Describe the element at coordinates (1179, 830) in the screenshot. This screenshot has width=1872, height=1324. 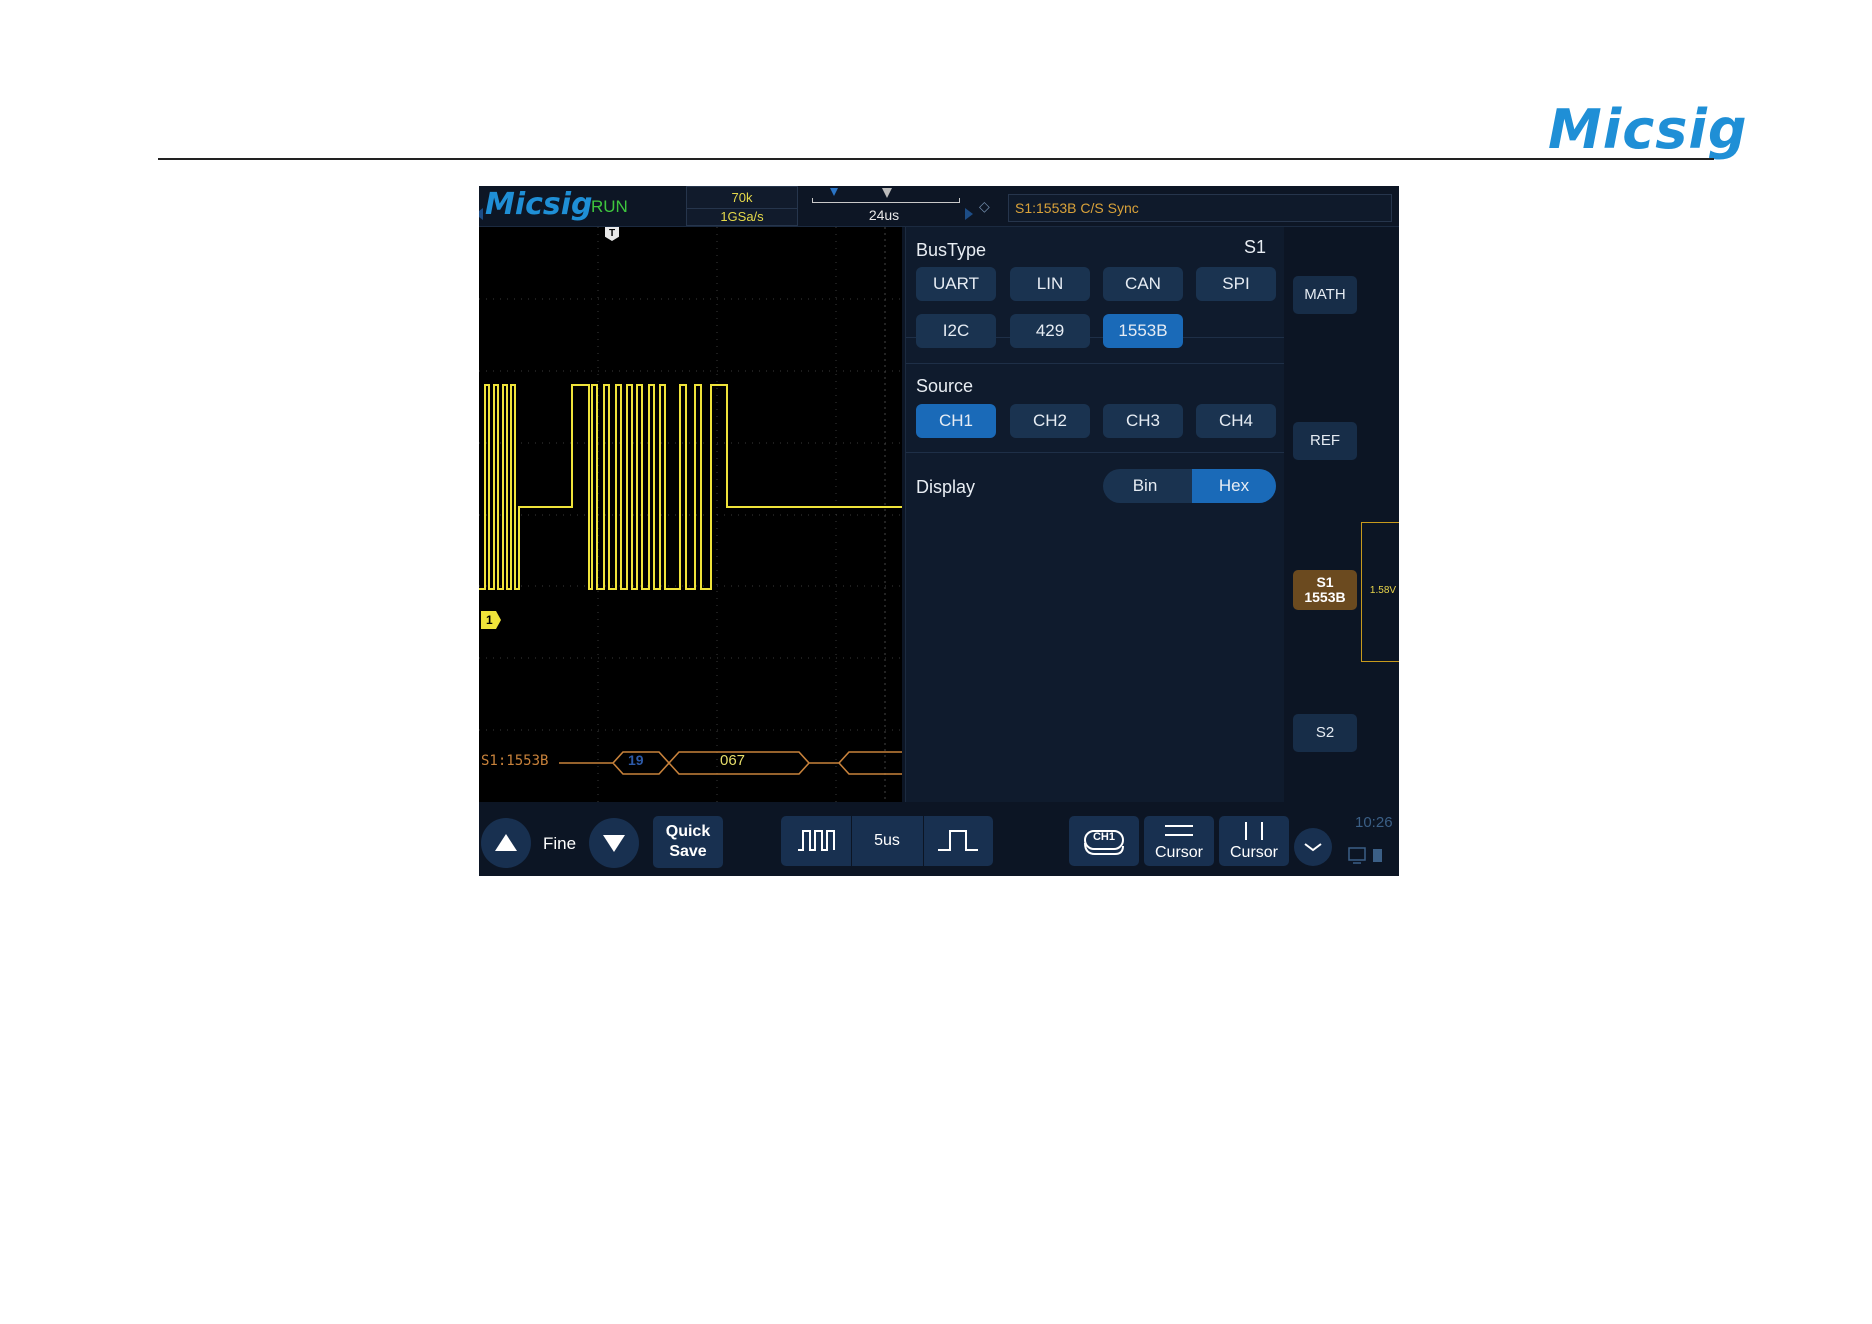
I see `horizontal-cursor-icon` at that location.